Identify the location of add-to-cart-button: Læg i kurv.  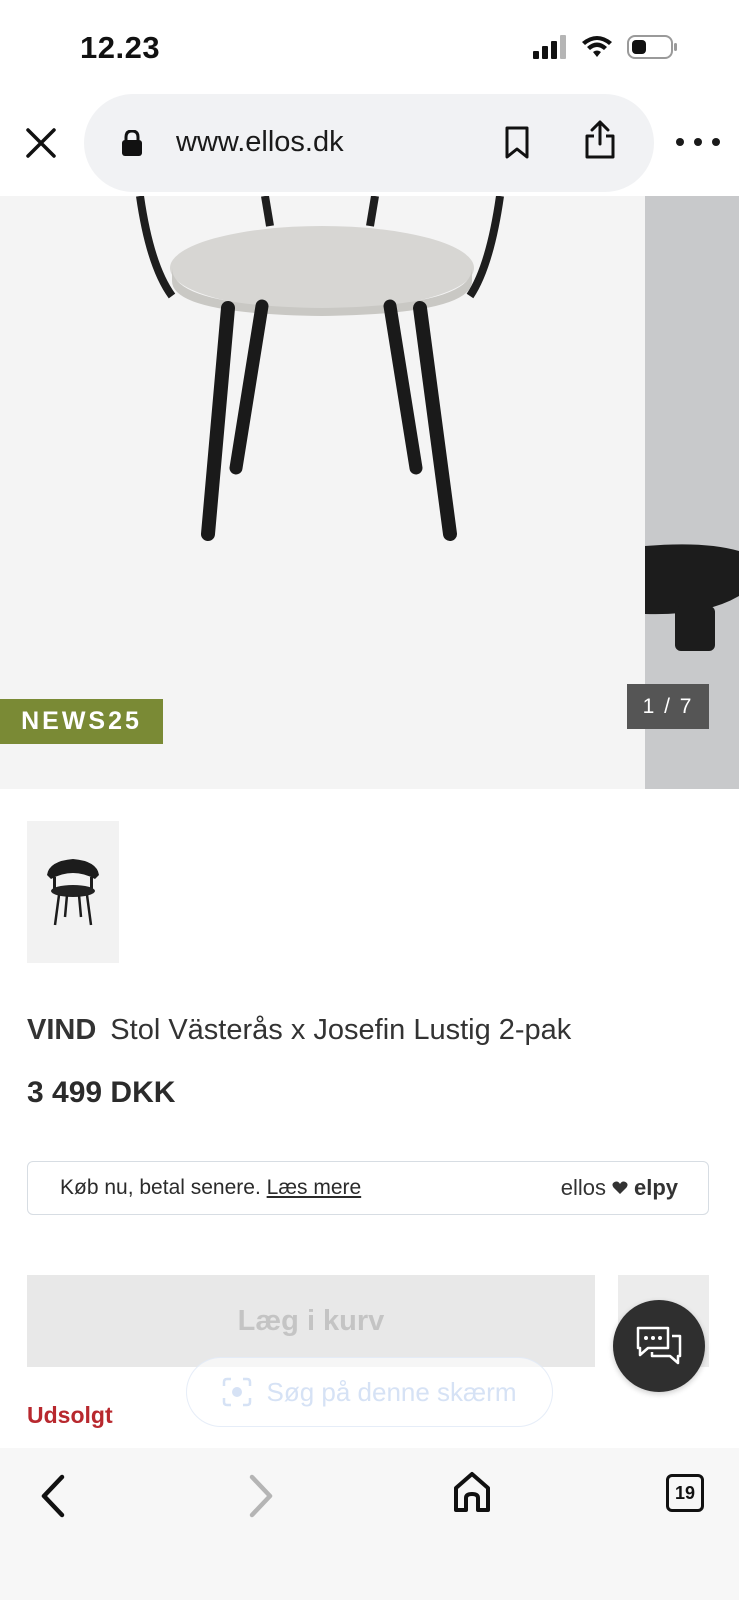
(311, 1321).